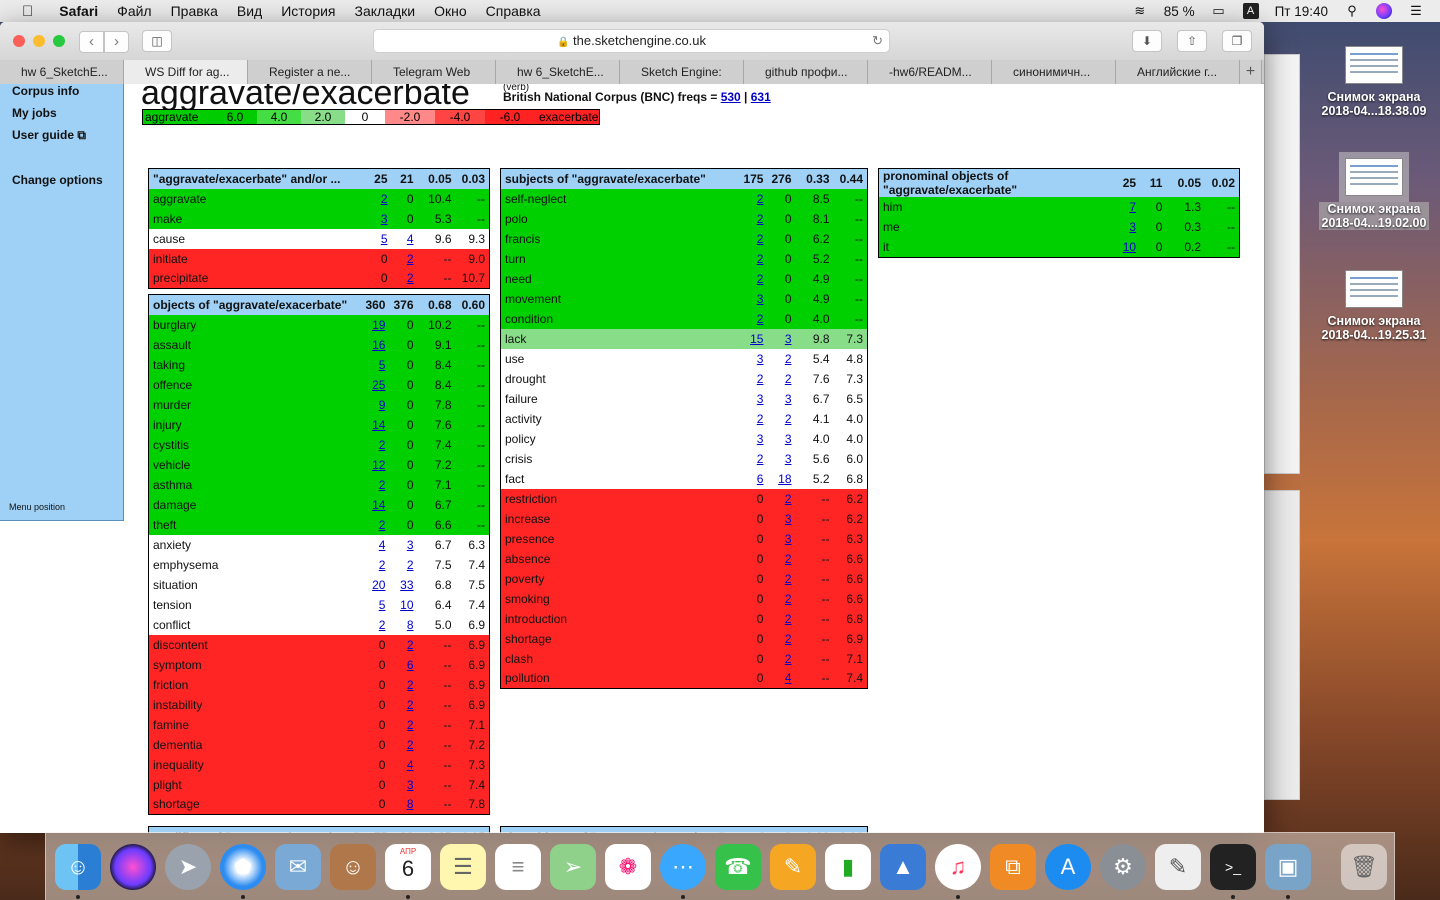 Image resolution: width=1440 pixels, height=900 pixels. What do you see at coordinates (249, 11) in the screenshot?
I see `menu-view: Вид` at bounding box center [249, 11].